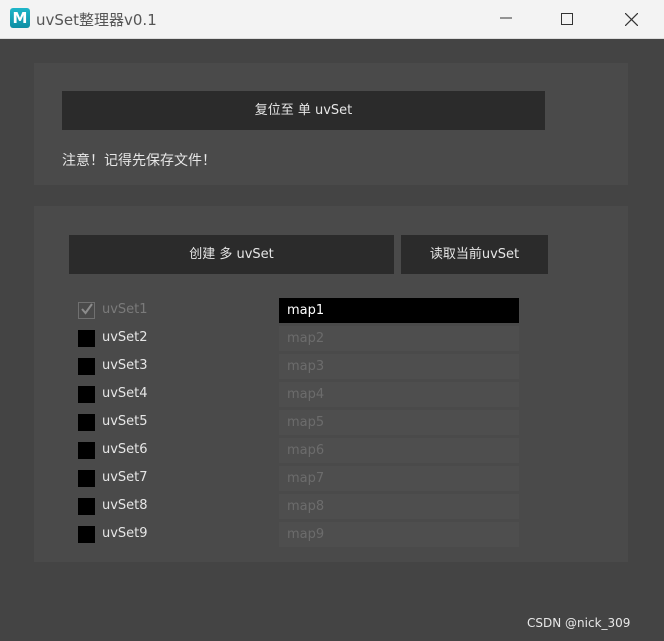 The height and width of the screenshot is (641, 664). Describe the element at coordinates (399, 534) in the screenshot. I see `uv-map-name-field: map9` at that location.